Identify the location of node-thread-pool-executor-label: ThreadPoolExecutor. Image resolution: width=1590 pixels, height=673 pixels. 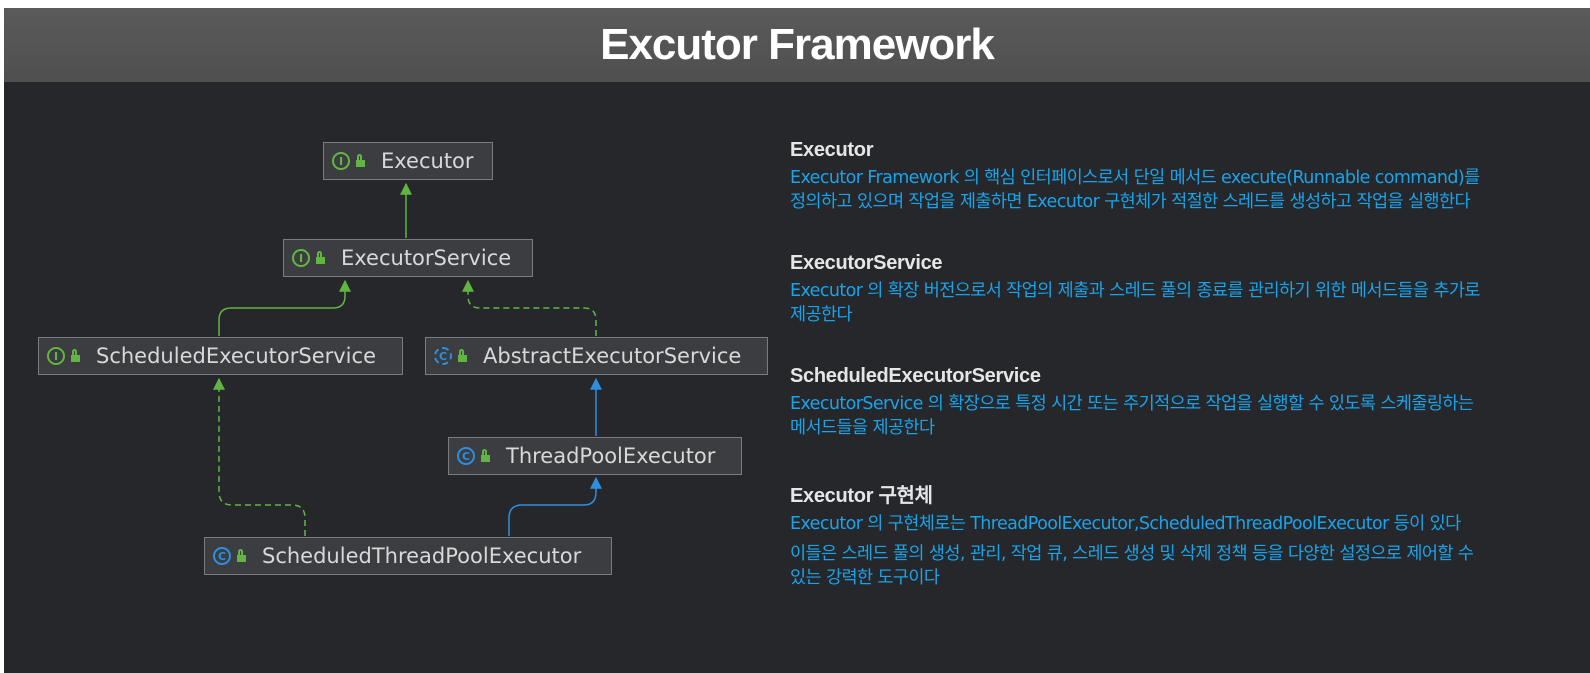
(611, 456).